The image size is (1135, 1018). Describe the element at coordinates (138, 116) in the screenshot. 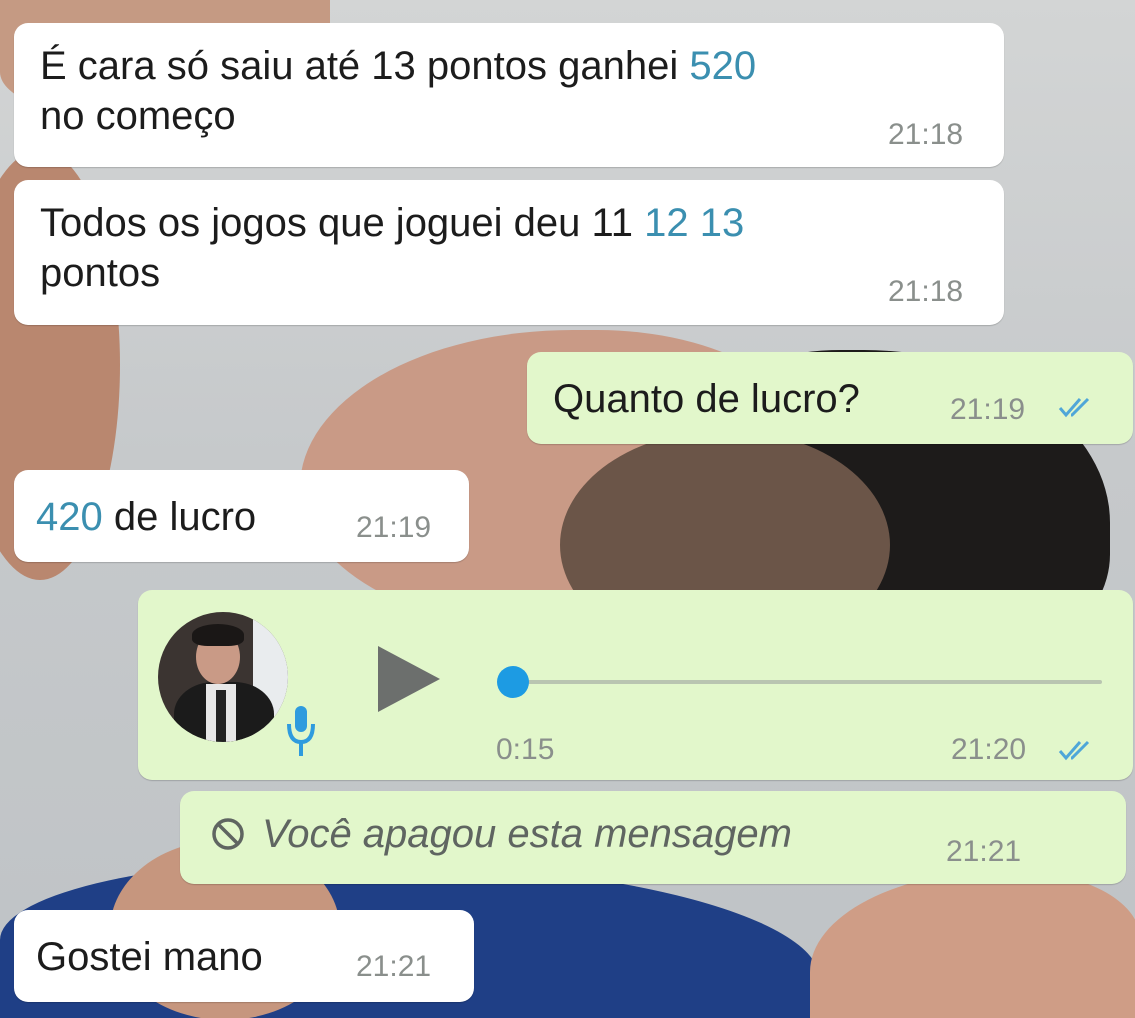

I see `message-text-line: no começo` at that location.